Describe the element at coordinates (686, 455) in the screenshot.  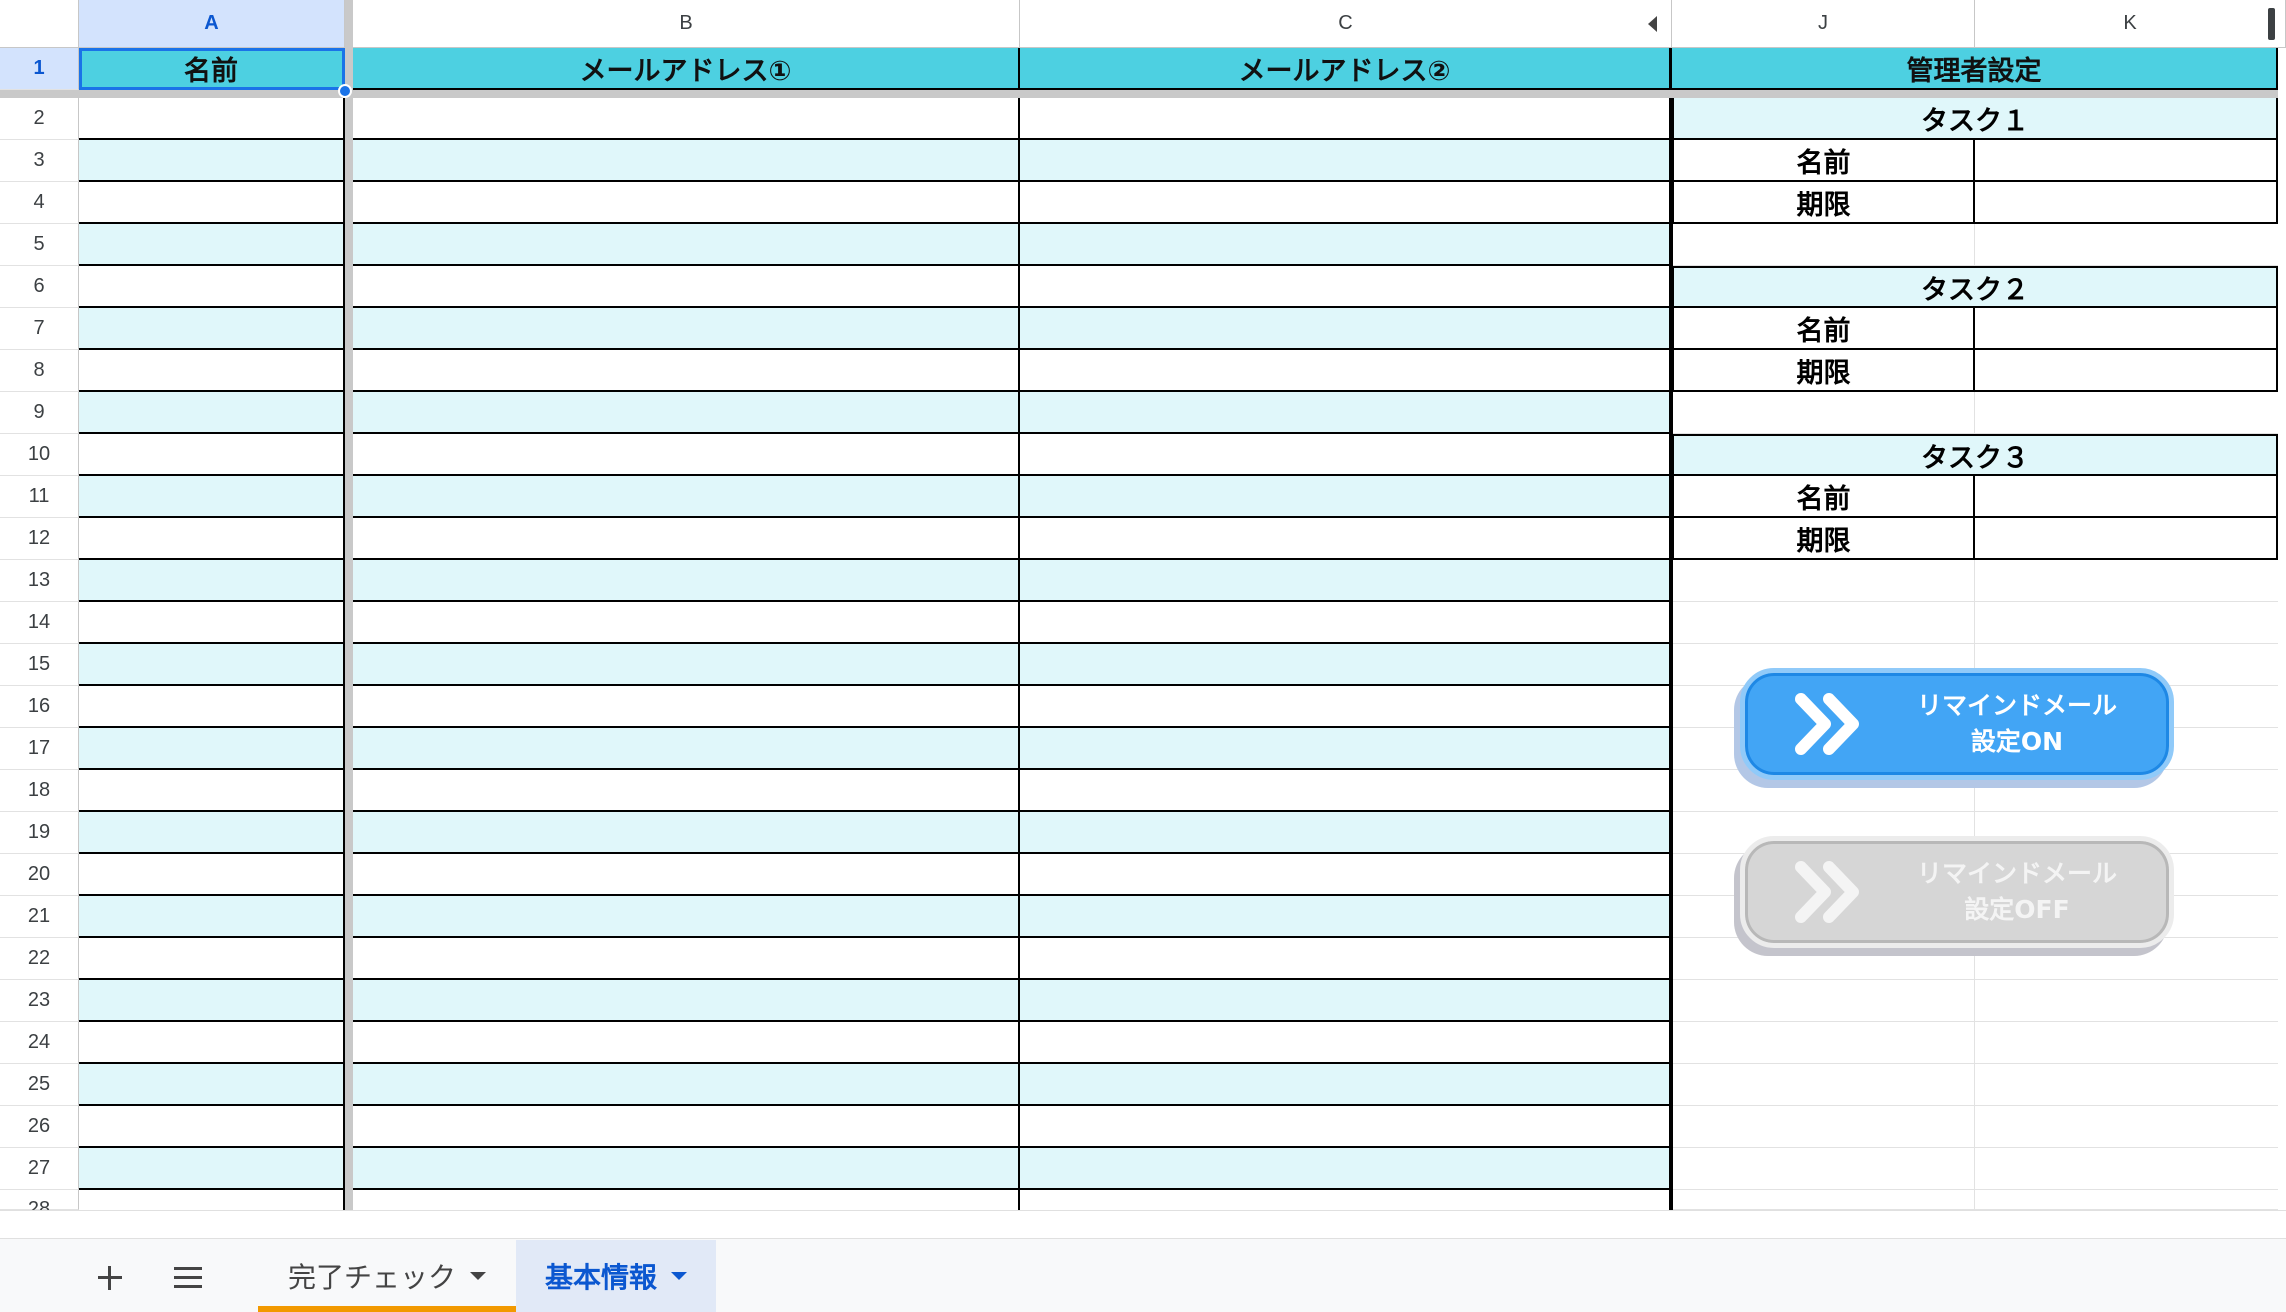
I see `cell-b10` at that location.